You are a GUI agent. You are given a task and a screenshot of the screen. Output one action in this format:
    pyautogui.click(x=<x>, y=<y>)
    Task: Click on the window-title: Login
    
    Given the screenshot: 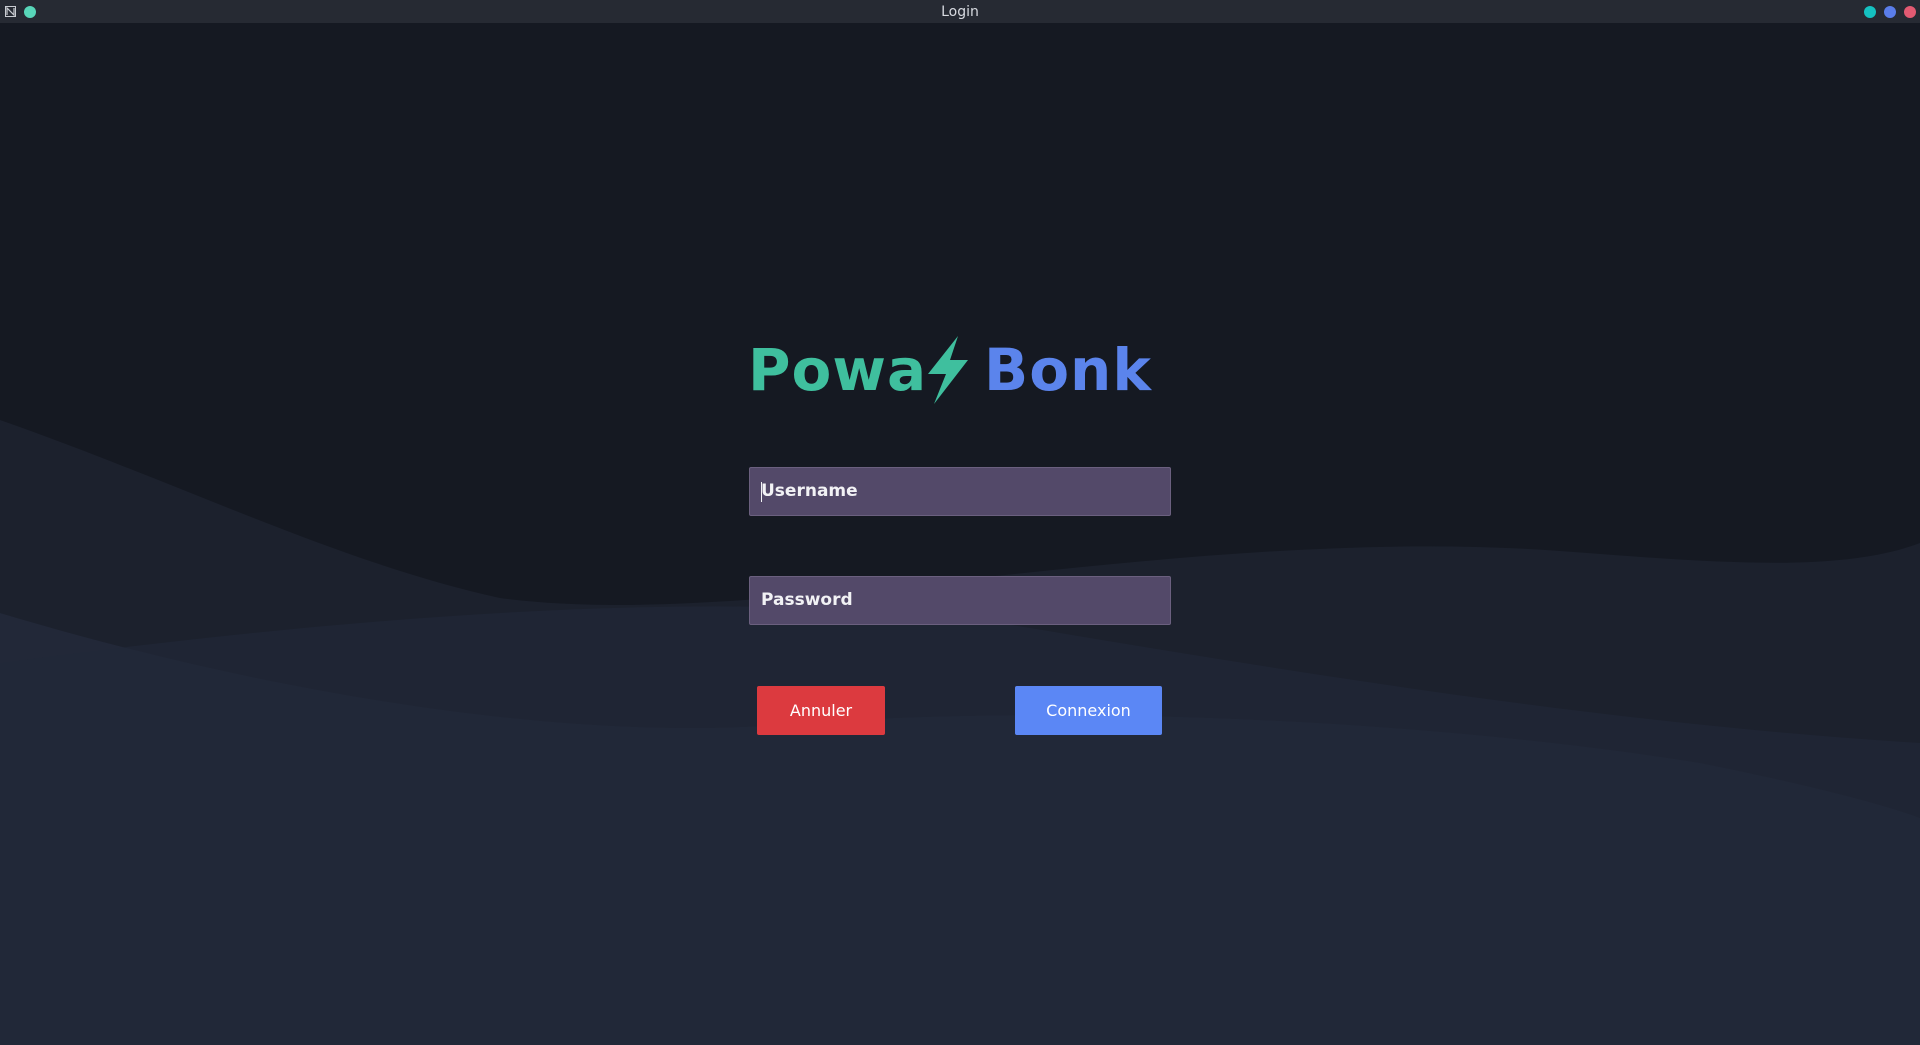 What is the action you would take?
    pyautogui.click(x=960, y=12)
    